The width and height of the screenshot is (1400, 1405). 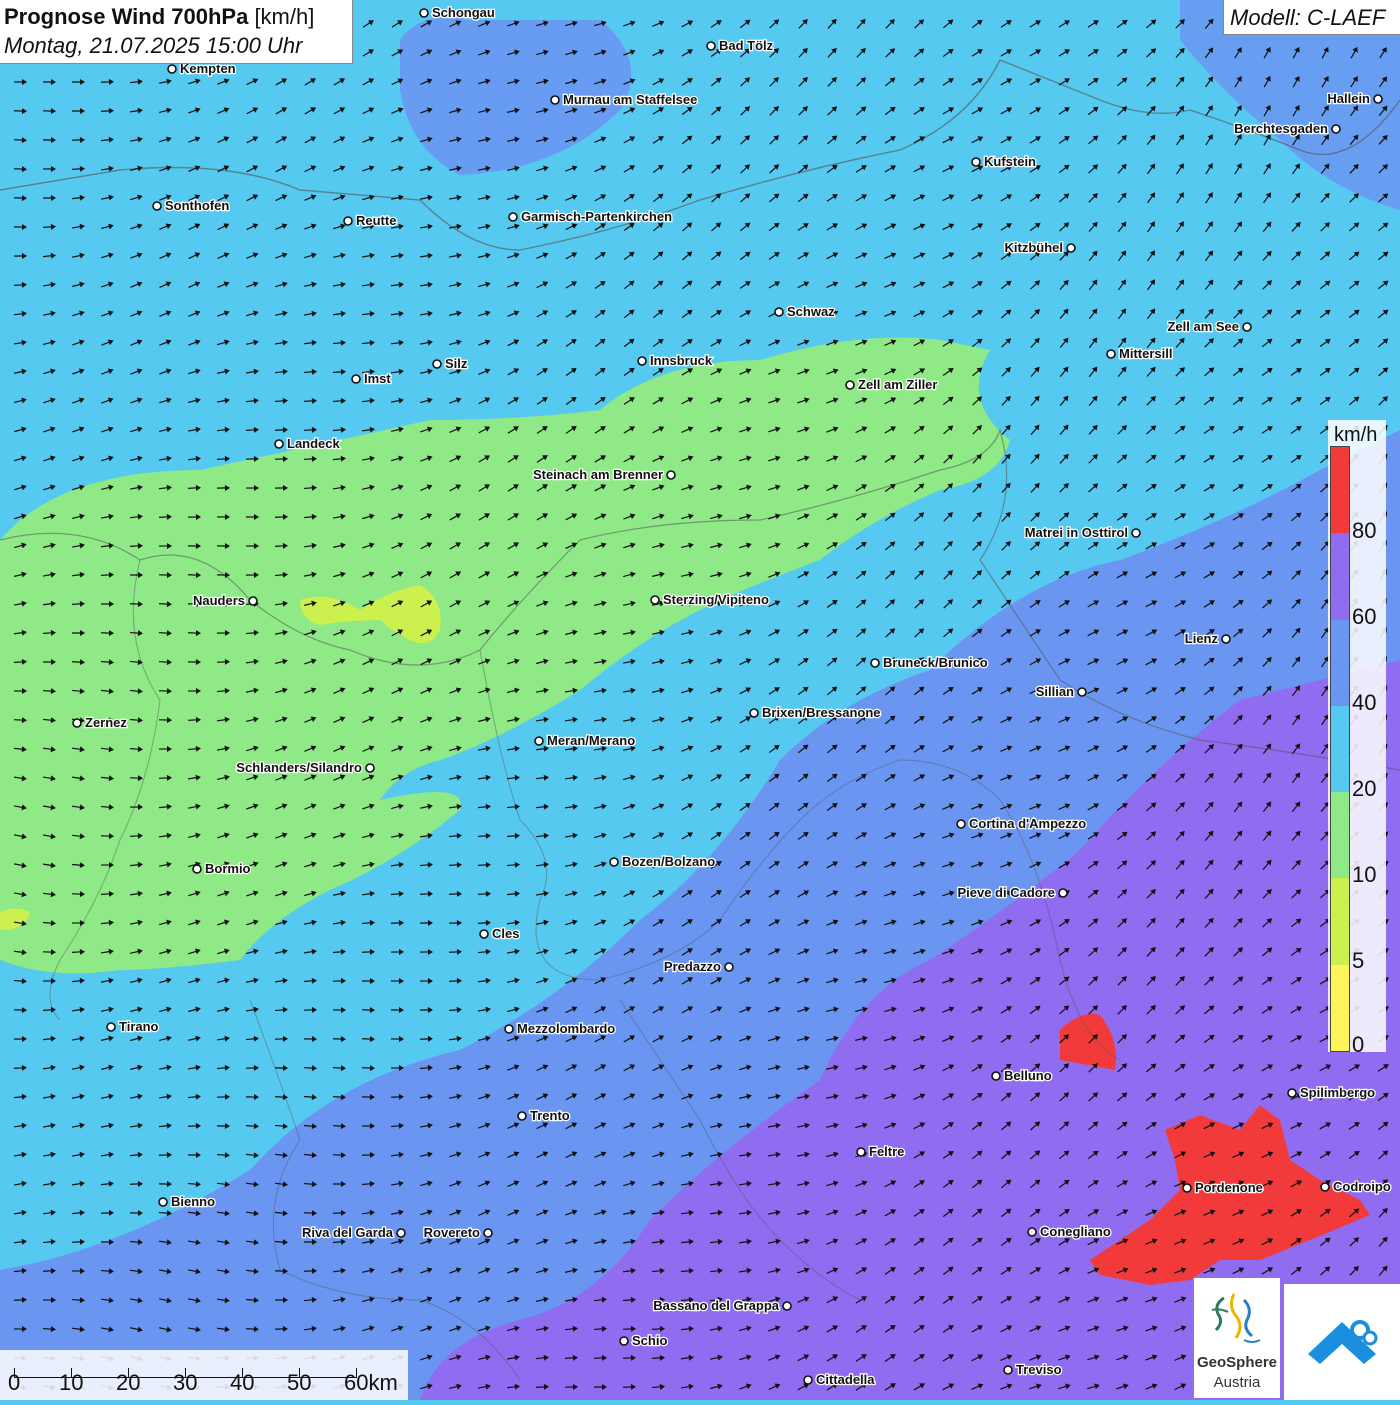 What do you see at coordinates (550, 1115) in the screenshot?
I see `city-label: Trento` at bounding box center [550, 1115].